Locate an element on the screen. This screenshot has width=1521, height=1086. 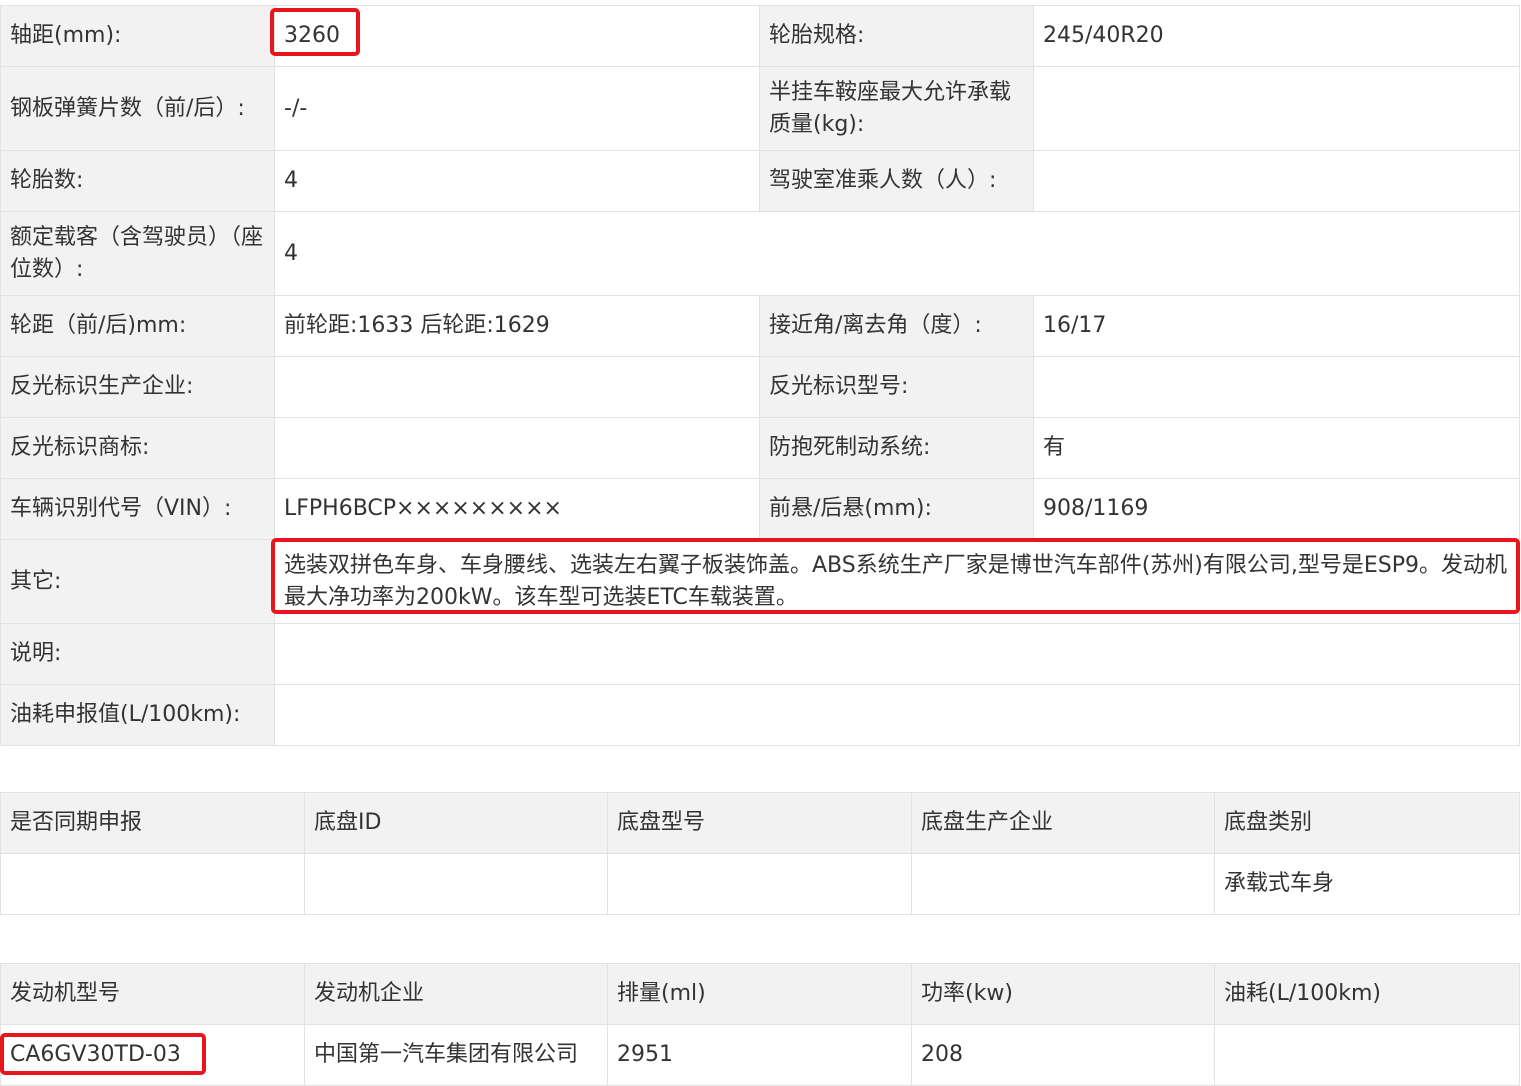
reflector-model-label: 反光标识型号: is located at coordinates (896, 387).